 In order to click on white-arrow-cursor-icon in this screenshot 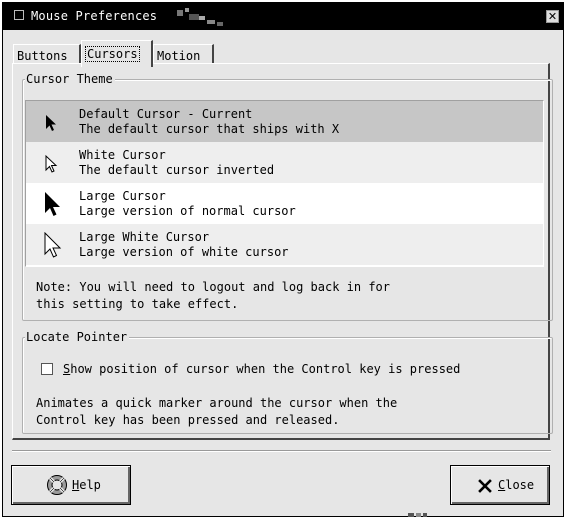, I will do `click(51, 163)`.